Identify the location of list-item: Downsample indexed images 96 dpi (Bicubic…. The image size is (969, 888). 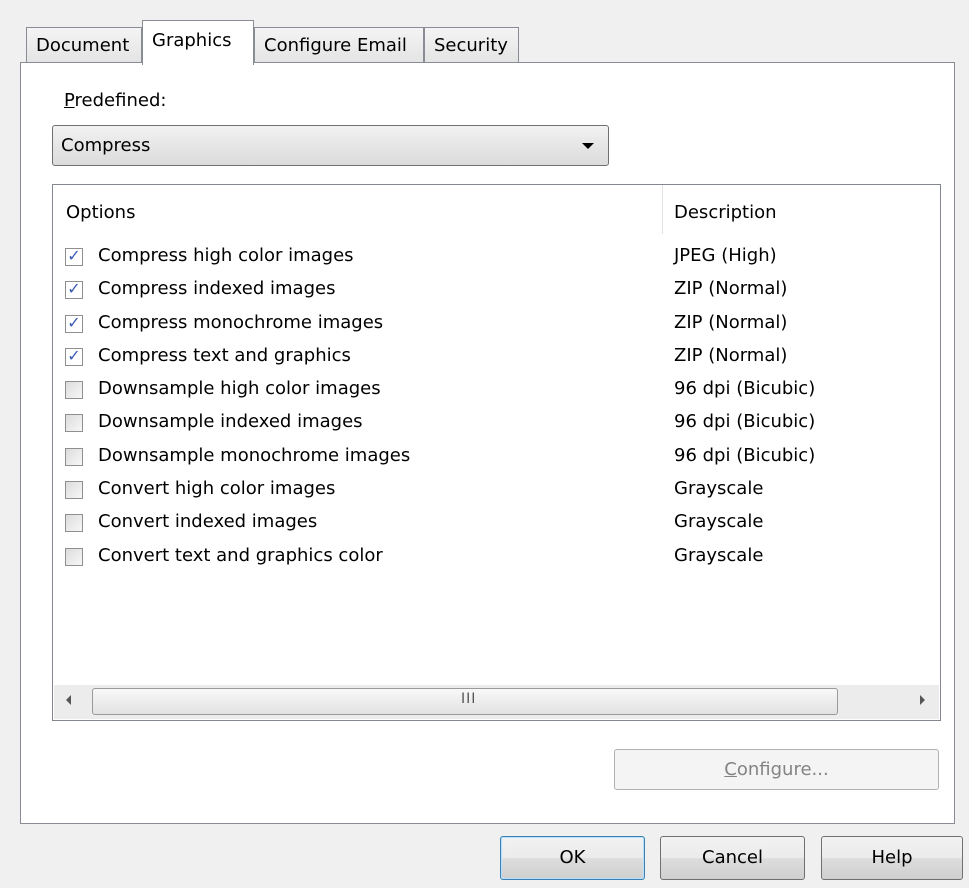
(496, 423).